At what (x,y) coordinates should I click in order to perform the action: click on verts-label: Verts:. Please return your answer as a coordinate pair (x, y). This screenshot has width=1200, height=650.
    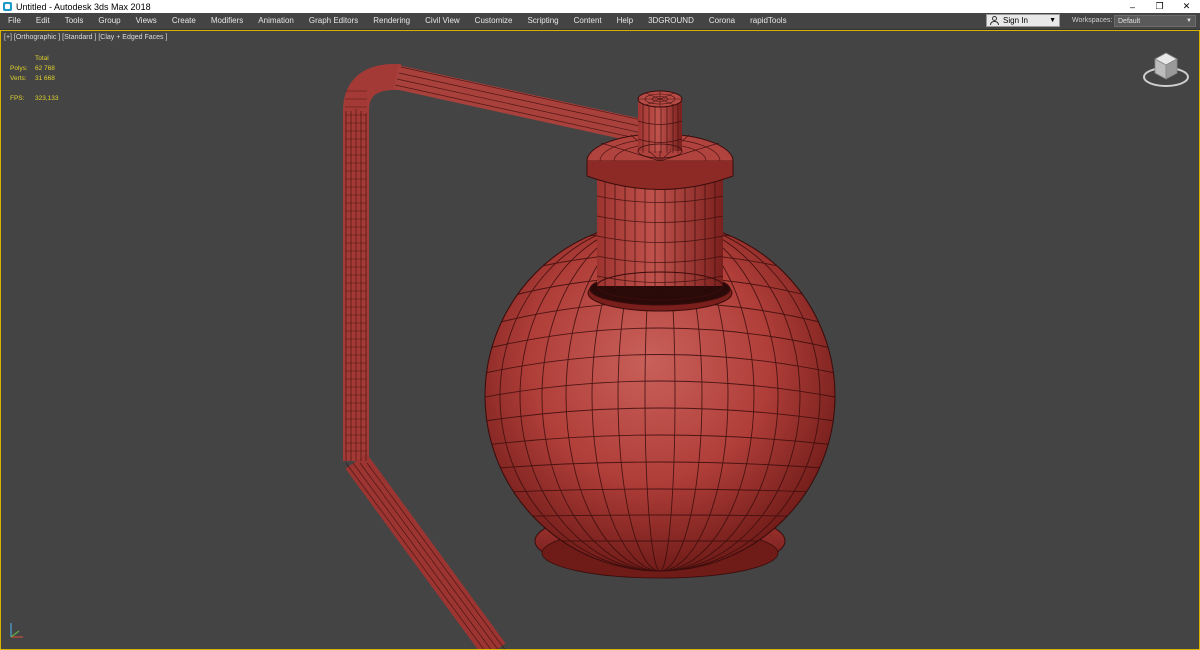
    Looking at the image, I should click on (18, 78).